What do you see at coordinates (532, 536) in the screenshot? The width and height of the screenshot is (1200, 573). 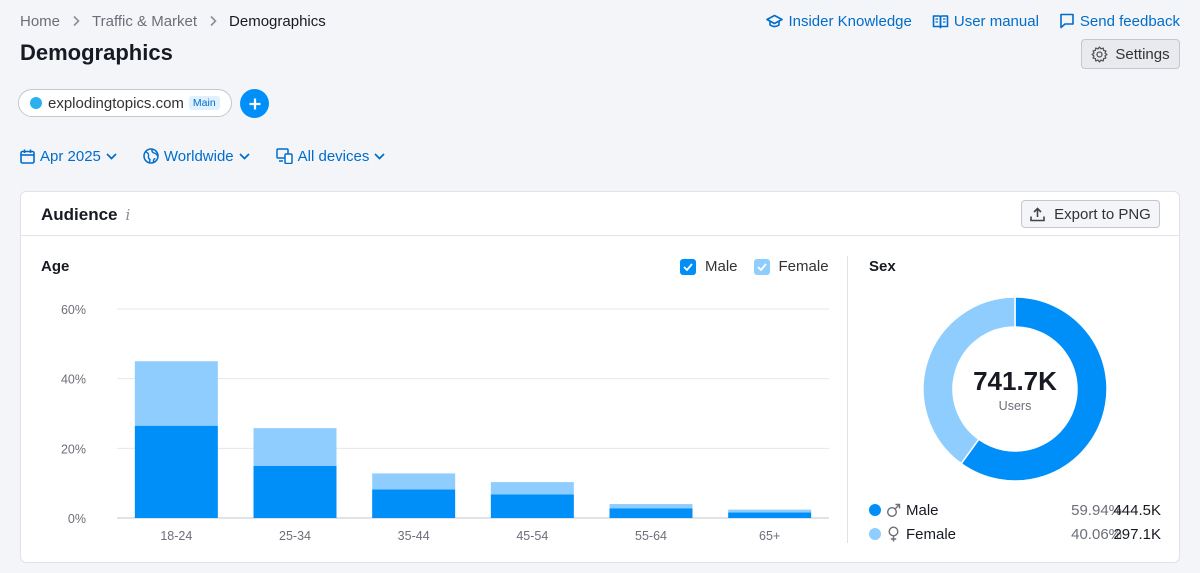 I see `x-tick-label: 45-54` at bounding box center [532, 536].